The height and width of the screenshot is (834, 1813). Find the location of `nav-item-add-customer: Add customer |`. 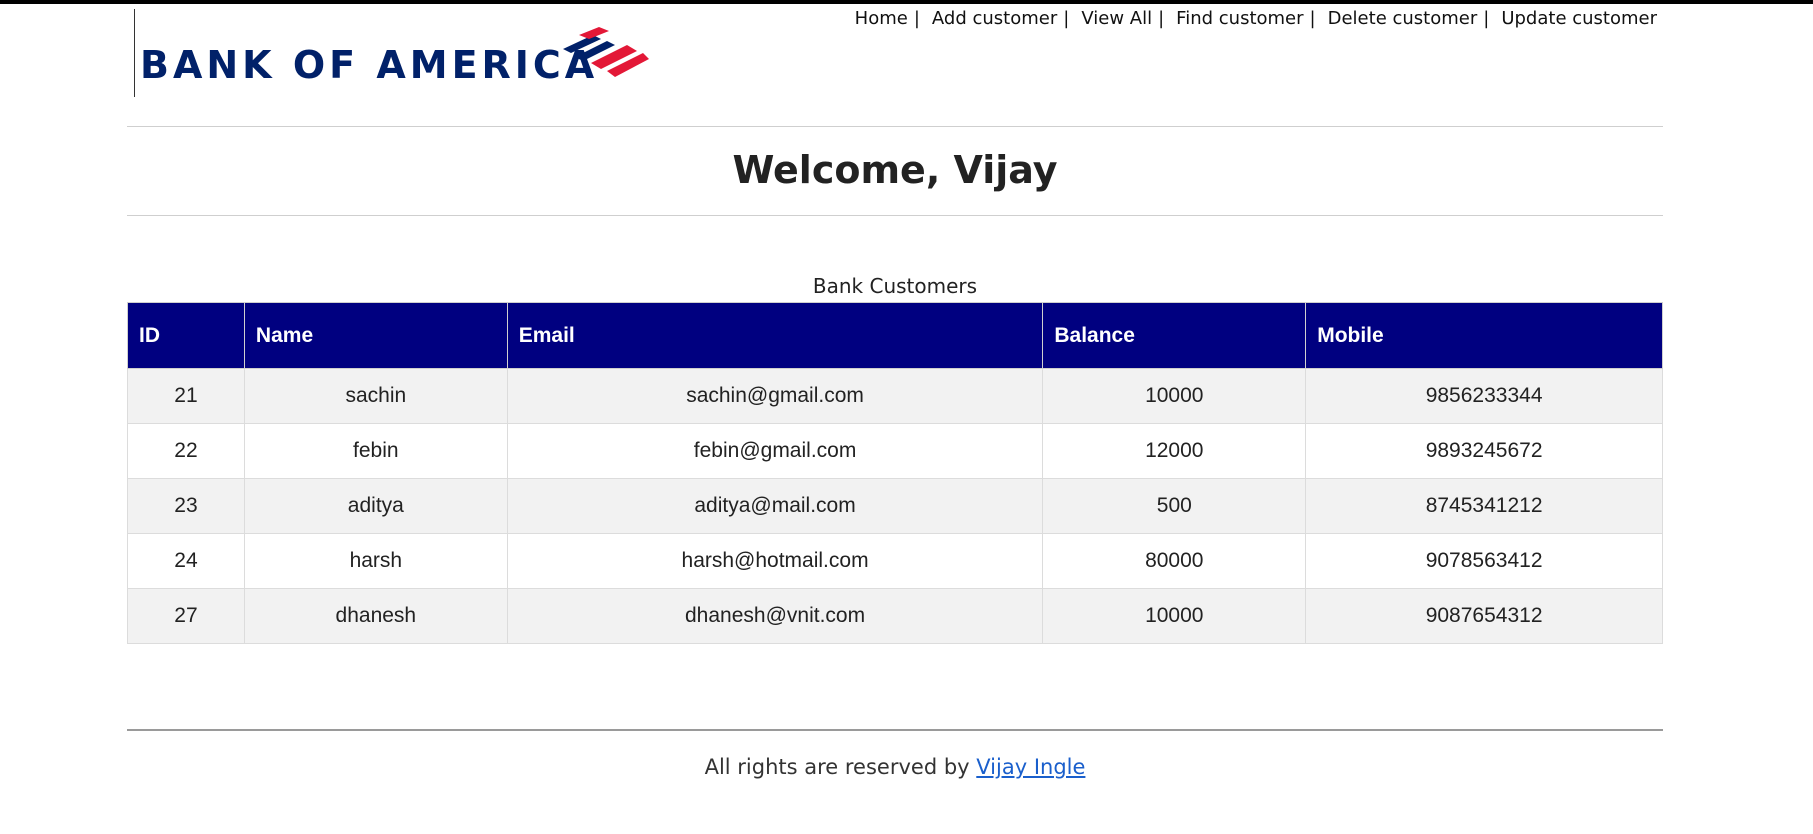

nav-item-add-customer: Add customer | is located at coordinates (1006, 18).